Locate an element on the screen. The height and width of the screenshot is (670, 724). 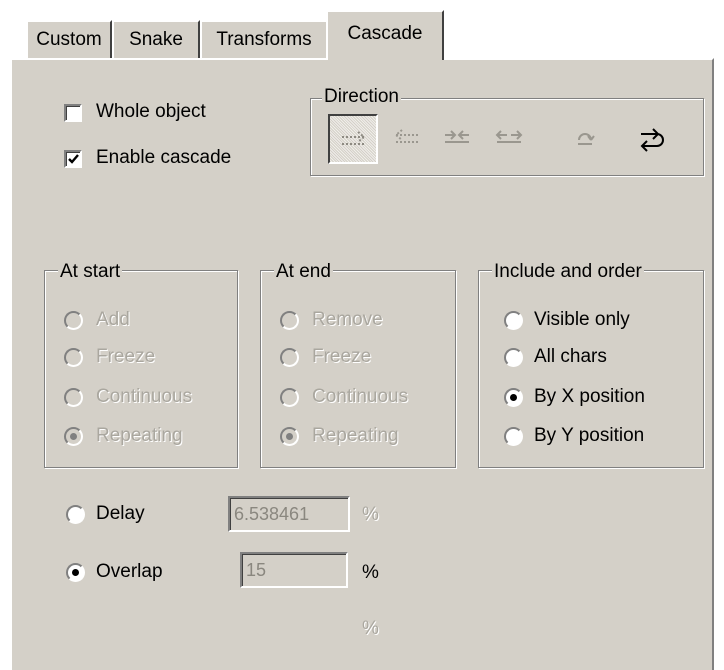
at-start-title: At start is located at coordinates (90, 271).